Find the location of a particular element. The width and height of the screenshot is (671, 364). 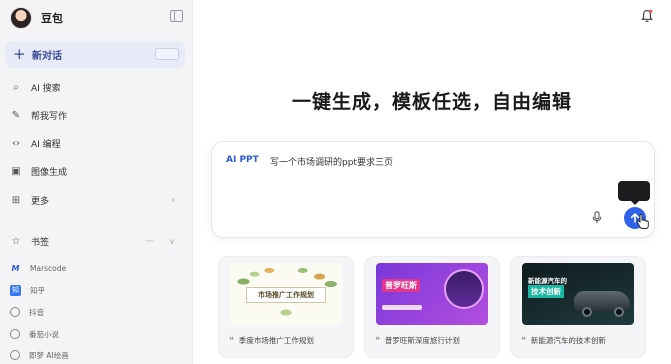

sidebar-item-label: 帮我写作 is located at coordinates (49, 116).